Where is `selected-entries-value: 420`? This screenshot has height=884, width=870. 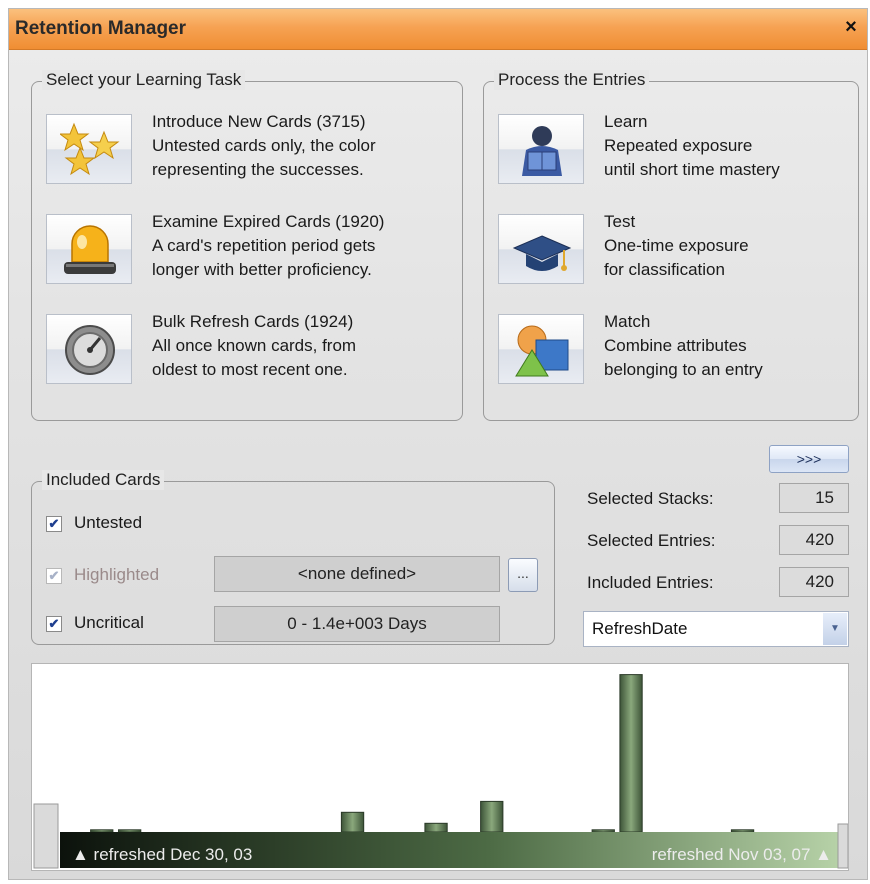
selected-entries-value: 420 is located at coordinates (814, 540).